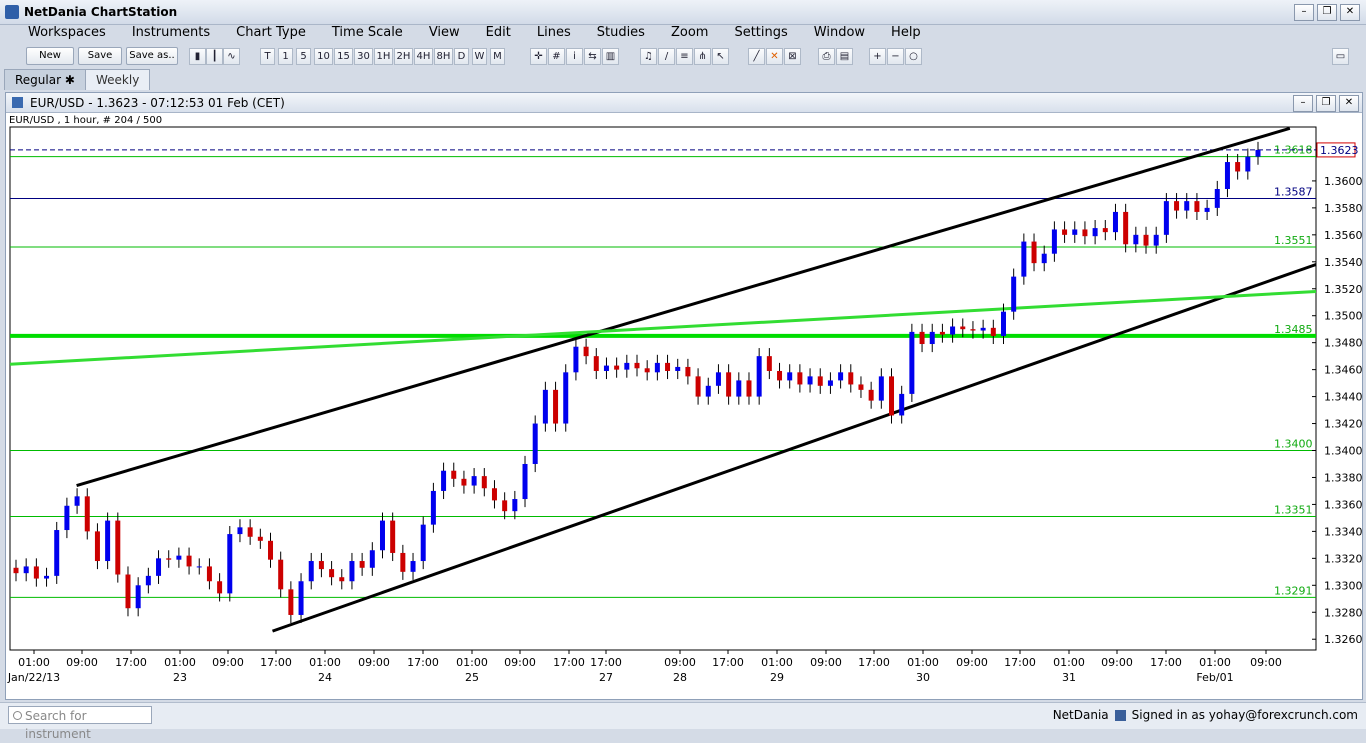 This screenshot has height=743, width=1366. Describe the element at coordinates (720, 56) in the screenshot. I see `cursor-icon: ↖` at that location.